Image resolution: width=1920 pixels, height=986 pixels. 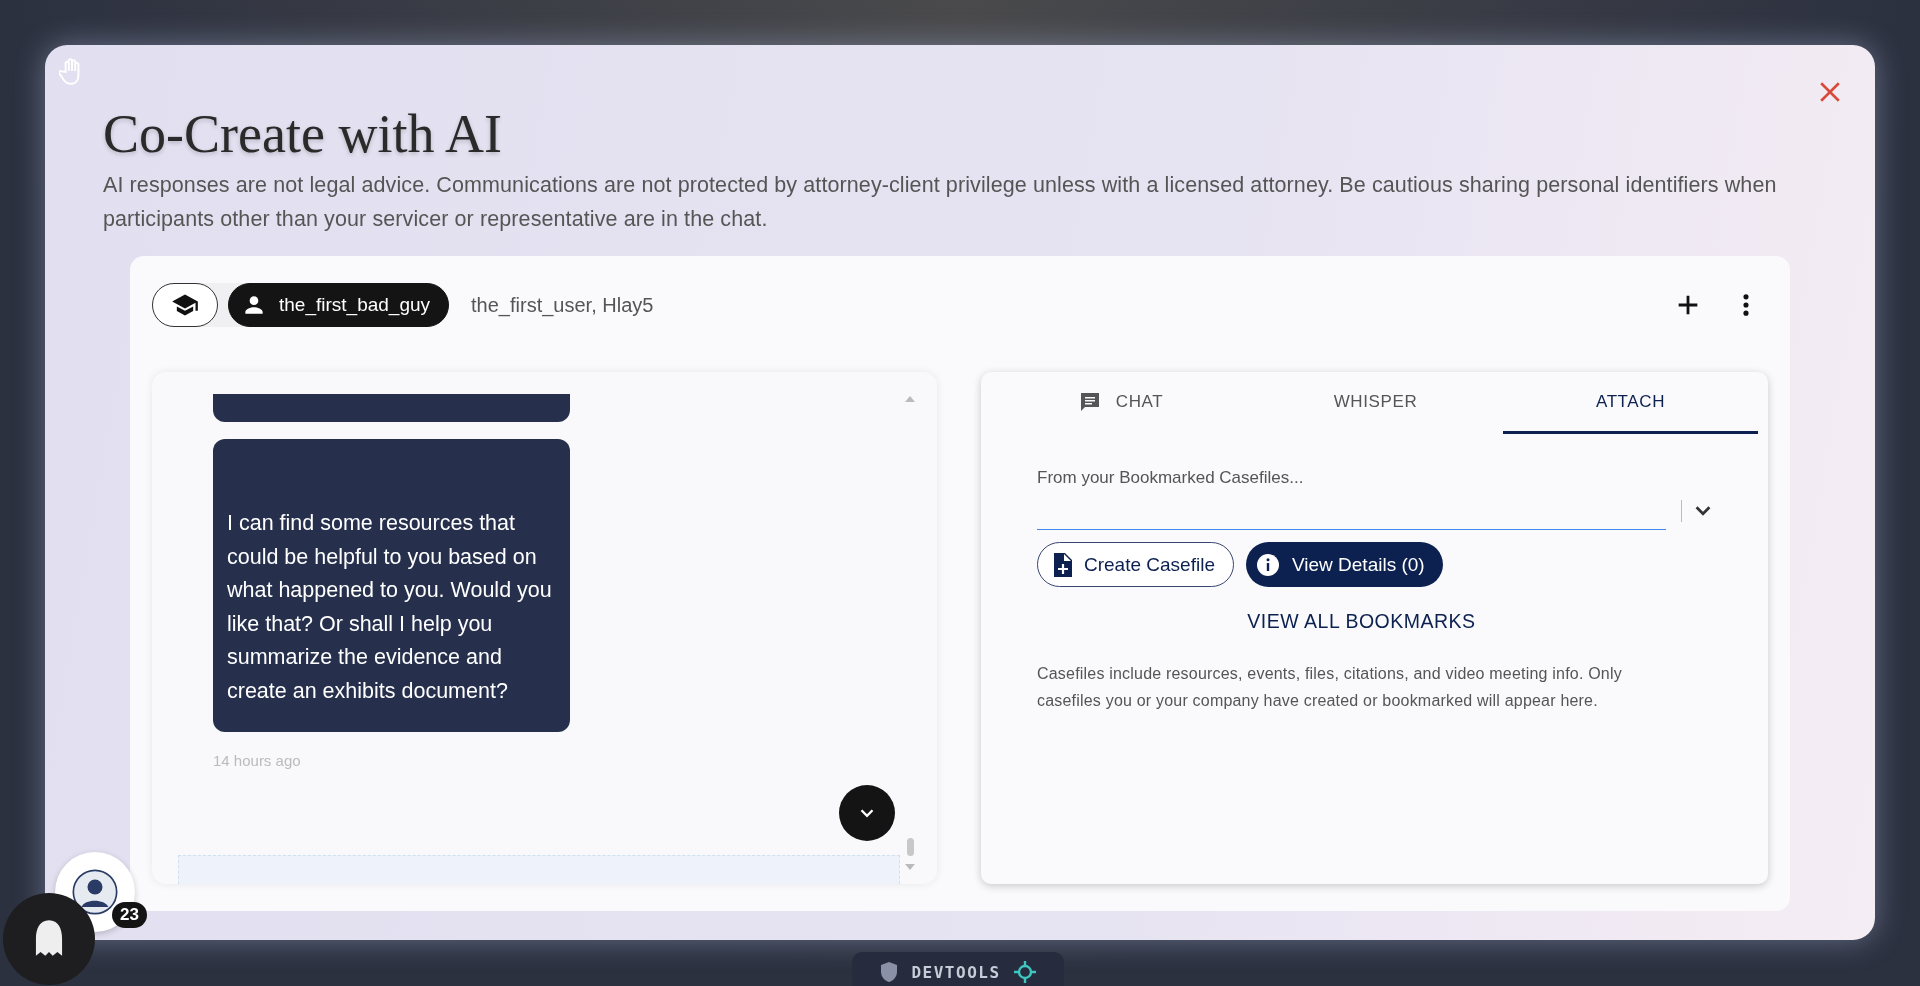 I want to click on message-time: 14 hours ago, so click(x=257, y=761).